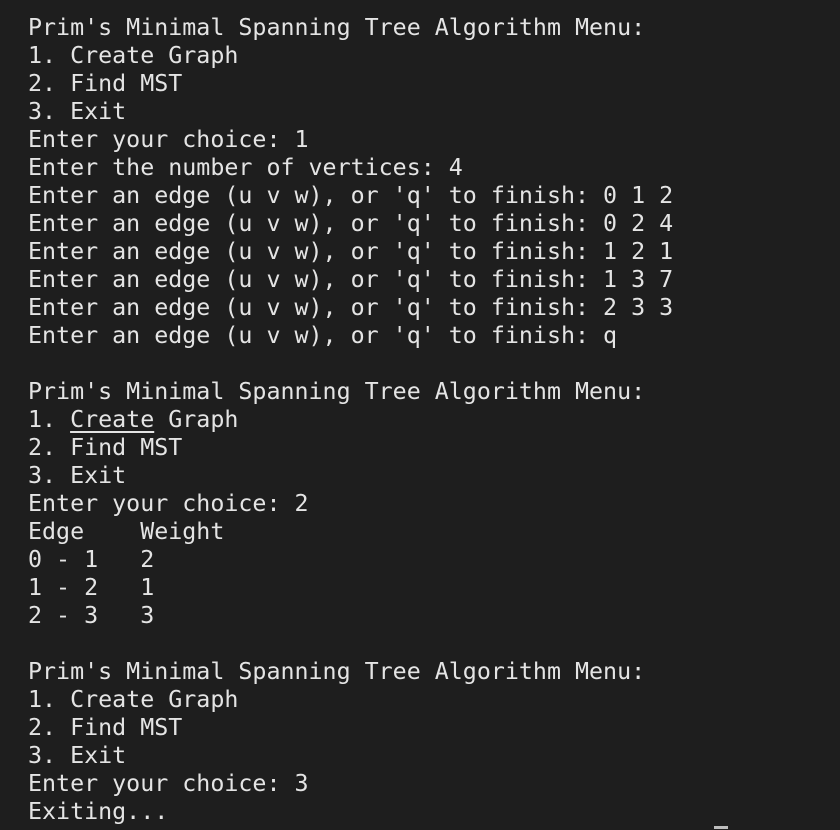 Image resolution: width=840 pixels, height=830 pixels. Describe the element at coordinates (168, 139) in the screenshot. I see `choice-input-line: Enter your choice: 1` at that location.